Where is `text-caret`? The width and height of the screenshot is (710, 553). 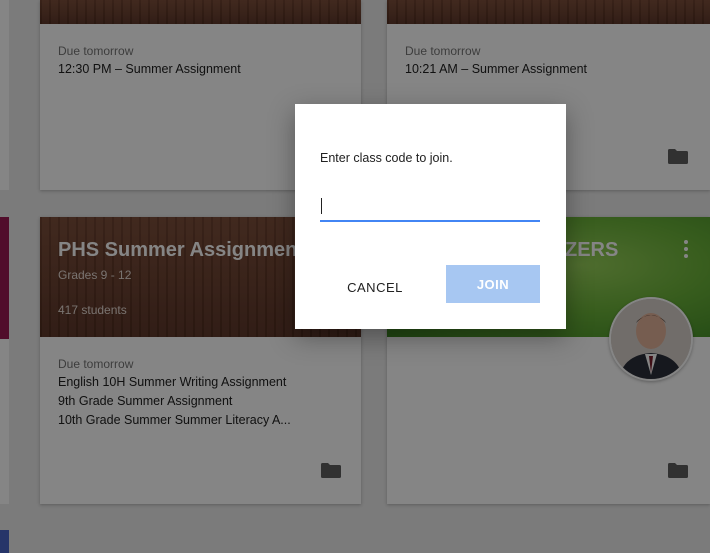 text-caret is located at coordinates (321, 206).